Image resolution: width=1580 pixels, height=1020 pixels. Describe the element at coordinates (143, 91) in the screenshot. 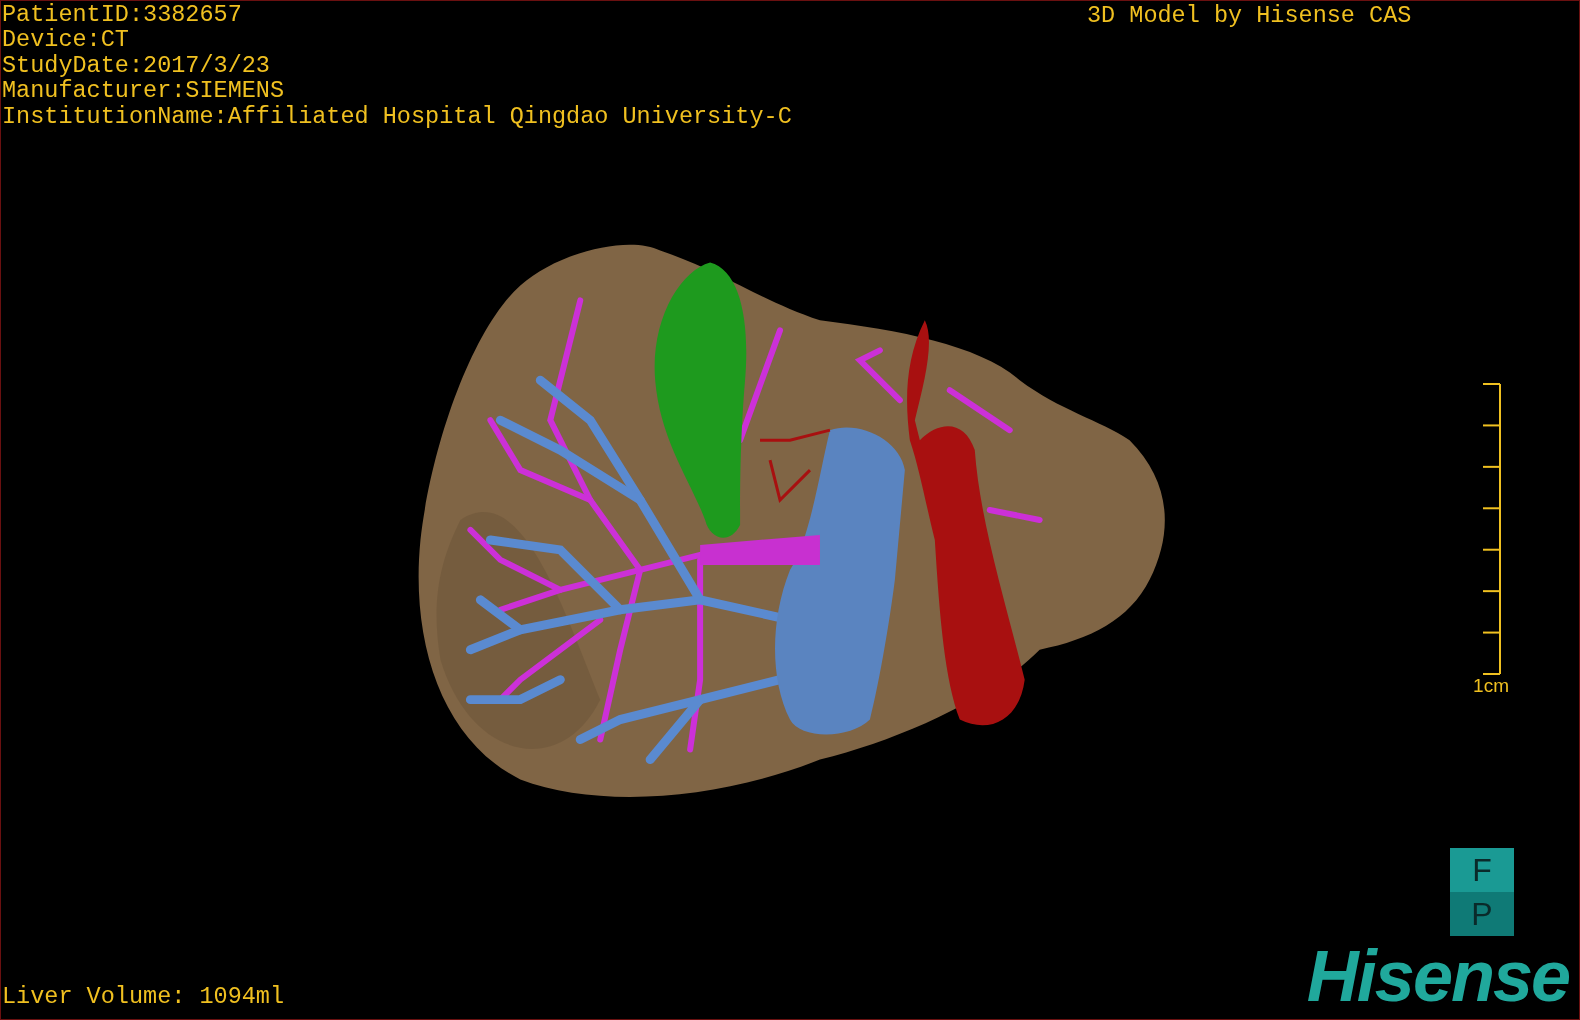

I see `study-info-line: Manufacturer:SIEMENS` at that location.